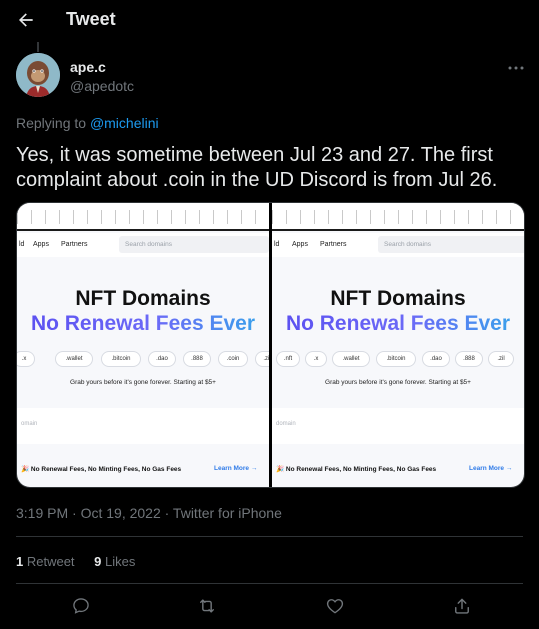 The image size is (539, 629). What do you see at coordinates (102, 86) in the screenshot?
I see `author-handle: @apedotc` at bounding box center [102, 86].